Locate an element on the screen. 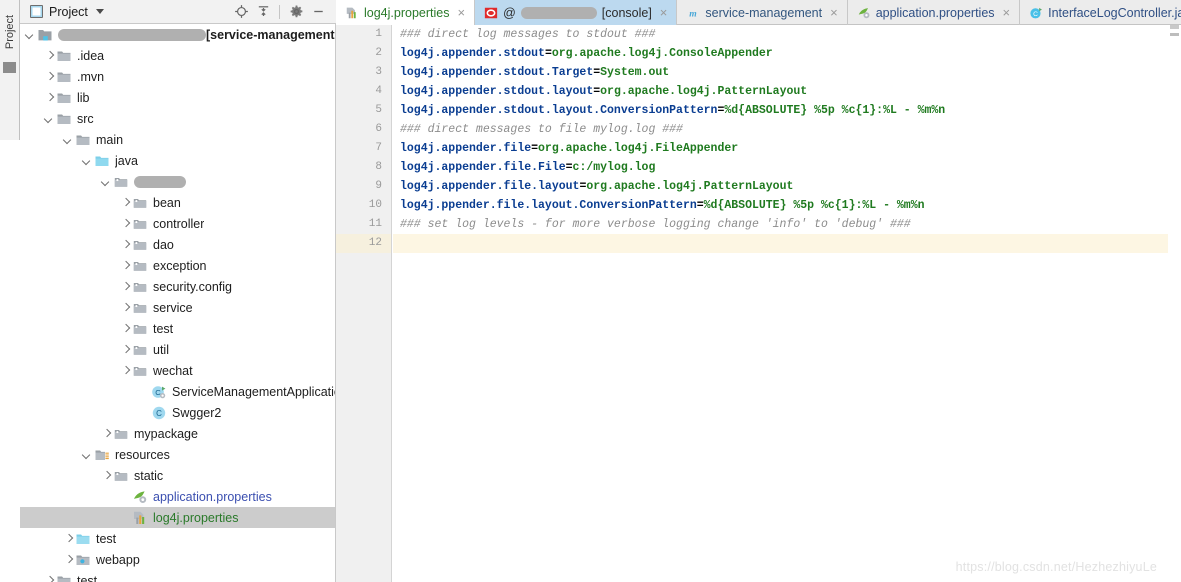 The width and height of the screenshot is (1181, 582). tree-row-label: test is located at coordinates (163, 328).